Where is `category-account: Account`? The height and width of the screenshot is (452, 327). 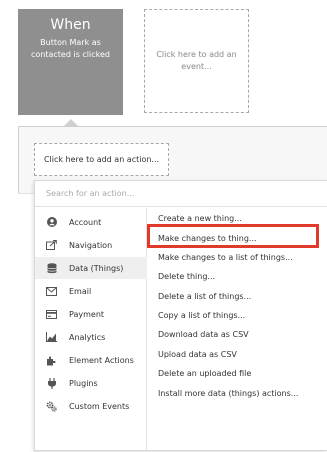 category-account: Account is located at coordinates (91, 222).